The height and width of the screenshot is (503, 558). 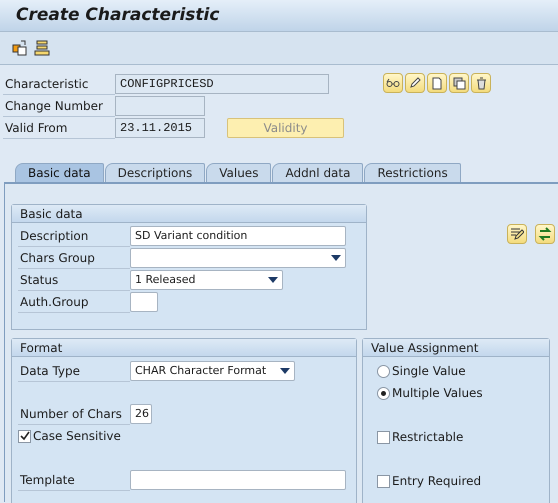 I want to click on checkbox-label: Multiple Values, so click(x=437, y=393).